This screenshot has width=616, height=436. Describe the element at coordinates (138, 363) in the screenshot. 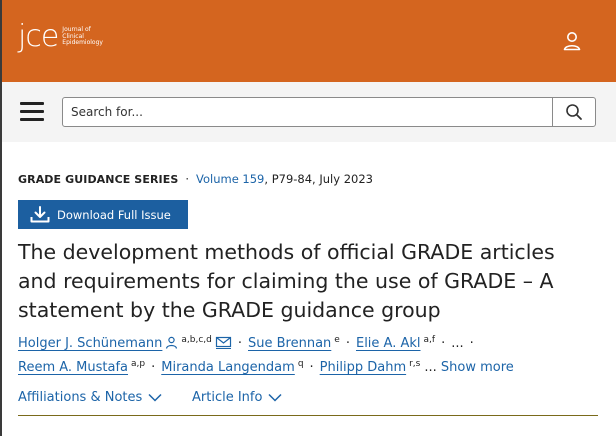

I see `affiliation-sup: a,p` at that location.